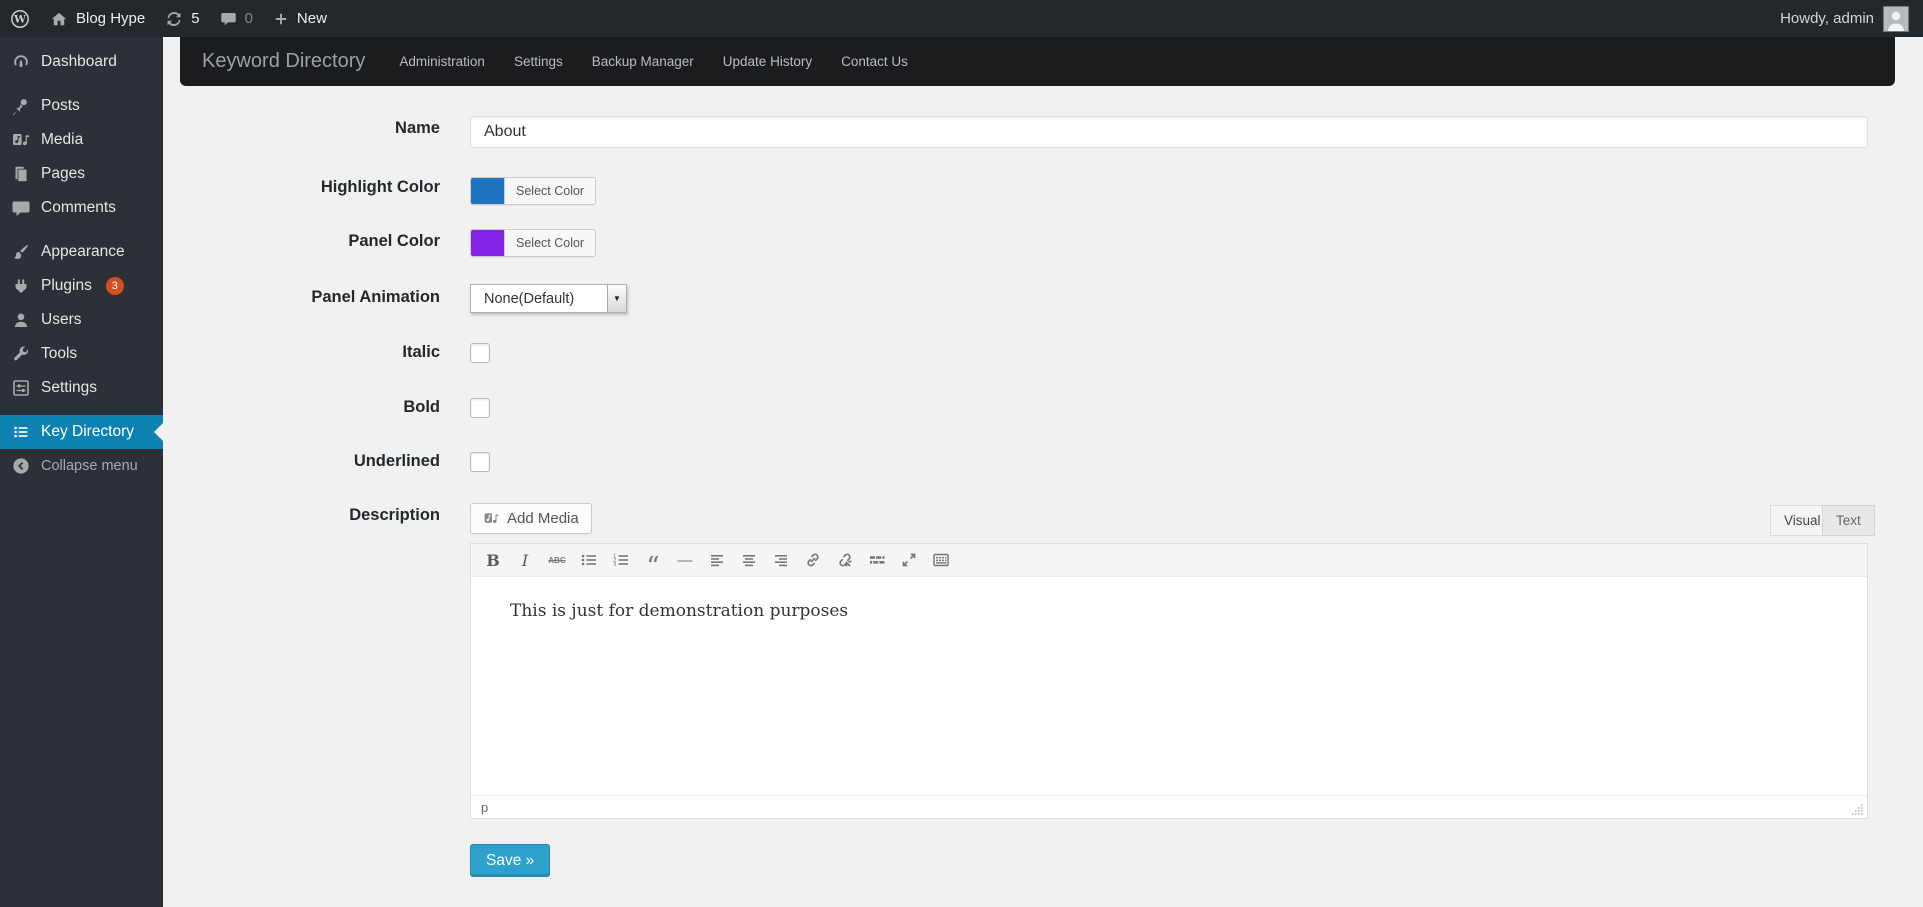 The height and width of the screenshot is (907, 1923). What do you see at coordinates (89, 466) in the screenshot?
I see `sidebar-item-label: Collapse menu` at bounding box center [89, 466].